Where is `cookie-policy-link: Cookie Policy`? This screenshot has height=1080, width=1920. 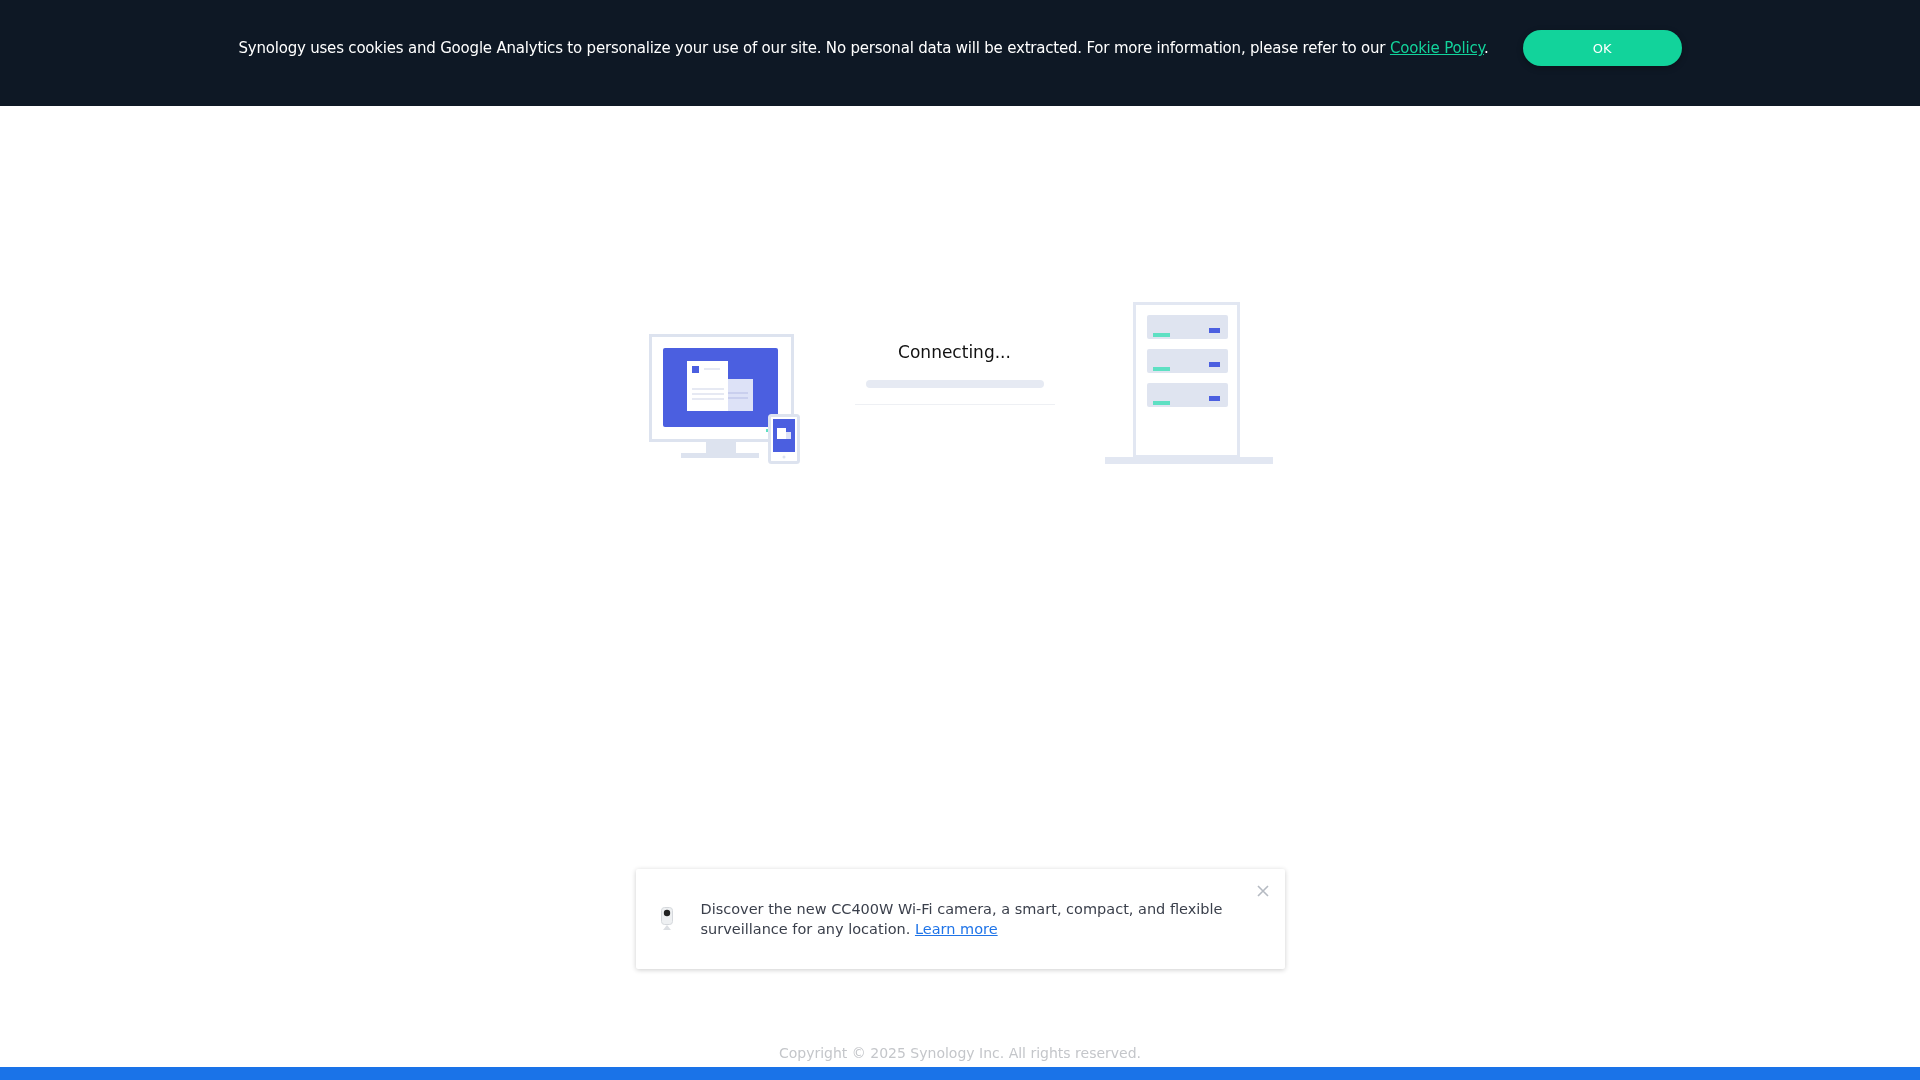 cookie-policy-link: Cookie Policy is located at coordinates (1436, 48).